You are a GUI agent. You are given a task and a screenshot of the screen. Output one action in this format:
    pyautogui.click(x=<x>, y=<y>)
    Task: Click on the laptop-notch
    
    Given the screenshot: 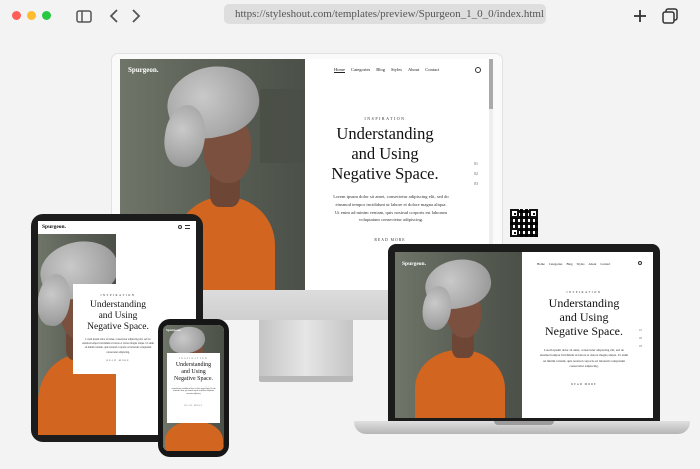 What is the action you would take?
    pyautogui.click(x=524, y=423)
    